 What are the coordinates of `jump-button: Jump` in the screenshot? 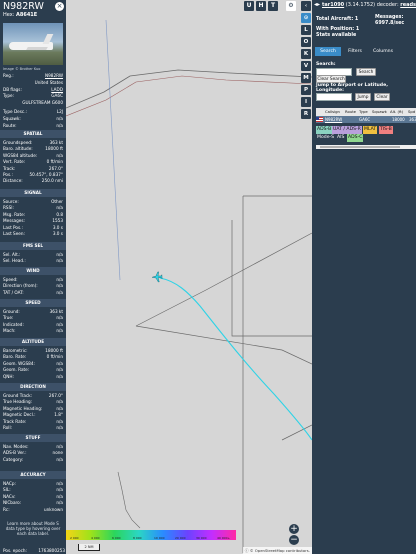 It's located at (363, 97).